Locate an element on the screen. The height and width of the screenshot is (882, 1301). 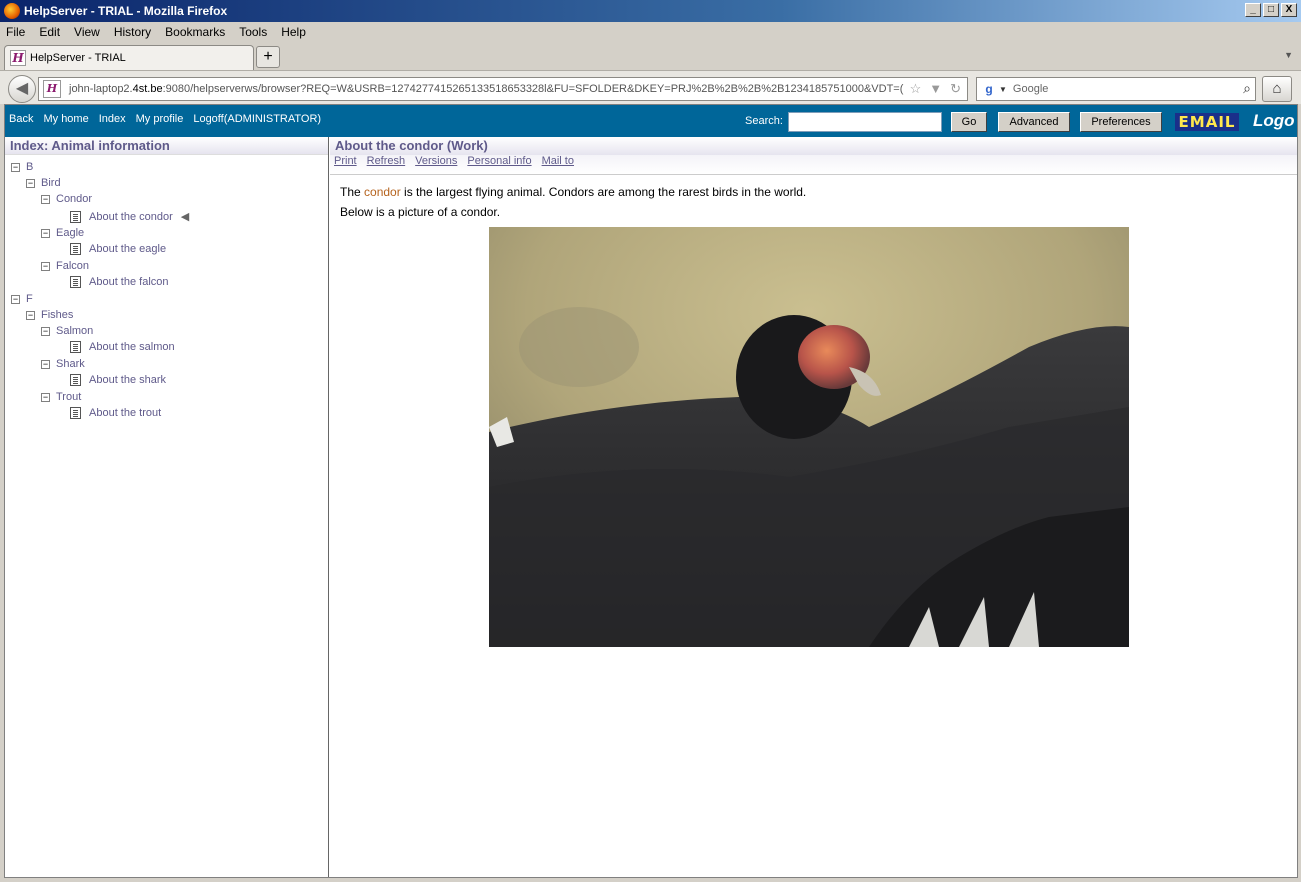
magnifier-icon: ⌕ is located at coordinates (1247, 88).